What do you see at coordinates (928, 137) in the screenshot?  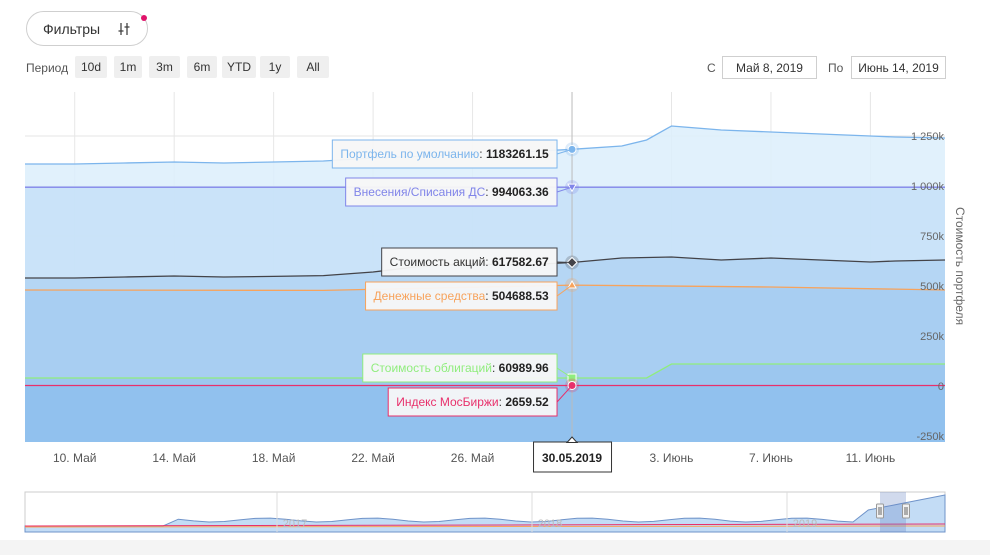 I see `y-tick-label: 1 250k` at bounding box center [928, 137].